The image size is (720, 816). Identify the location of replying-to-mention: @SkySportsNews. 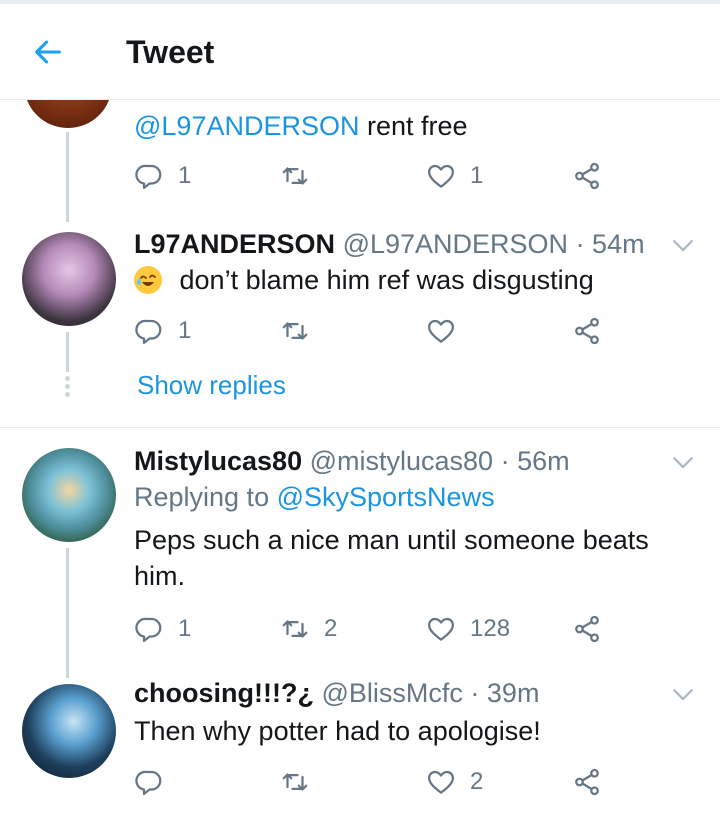
(386, 497).